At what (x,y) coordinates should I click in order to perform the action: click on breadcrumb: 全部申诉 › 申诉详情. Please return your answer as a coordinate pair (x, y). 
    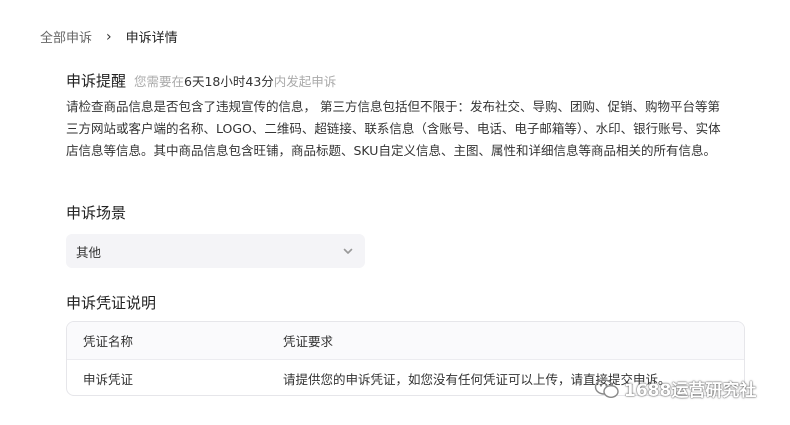
    Looking at the image, I should click on (109, 37).